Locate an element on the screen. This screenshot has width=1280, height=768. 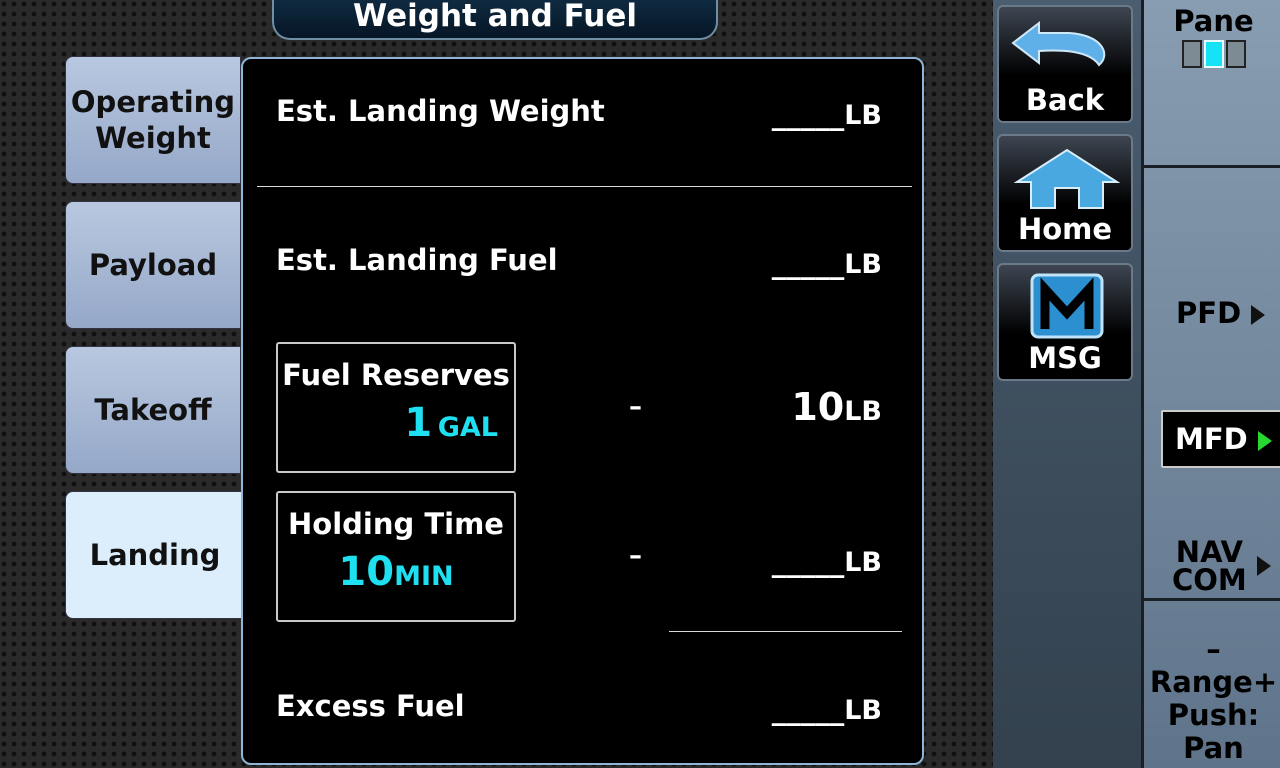
fuel-reserves-result: 10LB is located at coordinates (836, 407).